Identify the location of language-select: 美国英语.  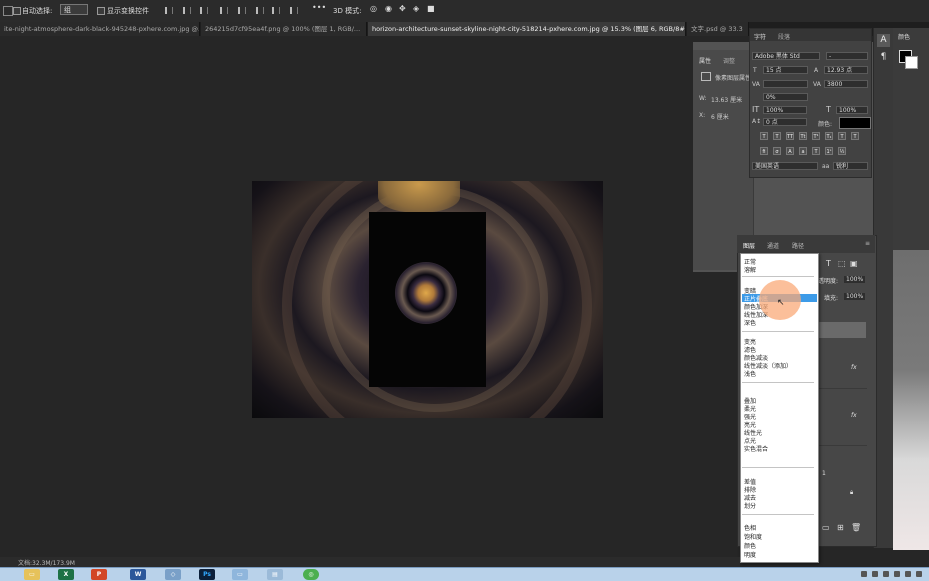
(785, 166).